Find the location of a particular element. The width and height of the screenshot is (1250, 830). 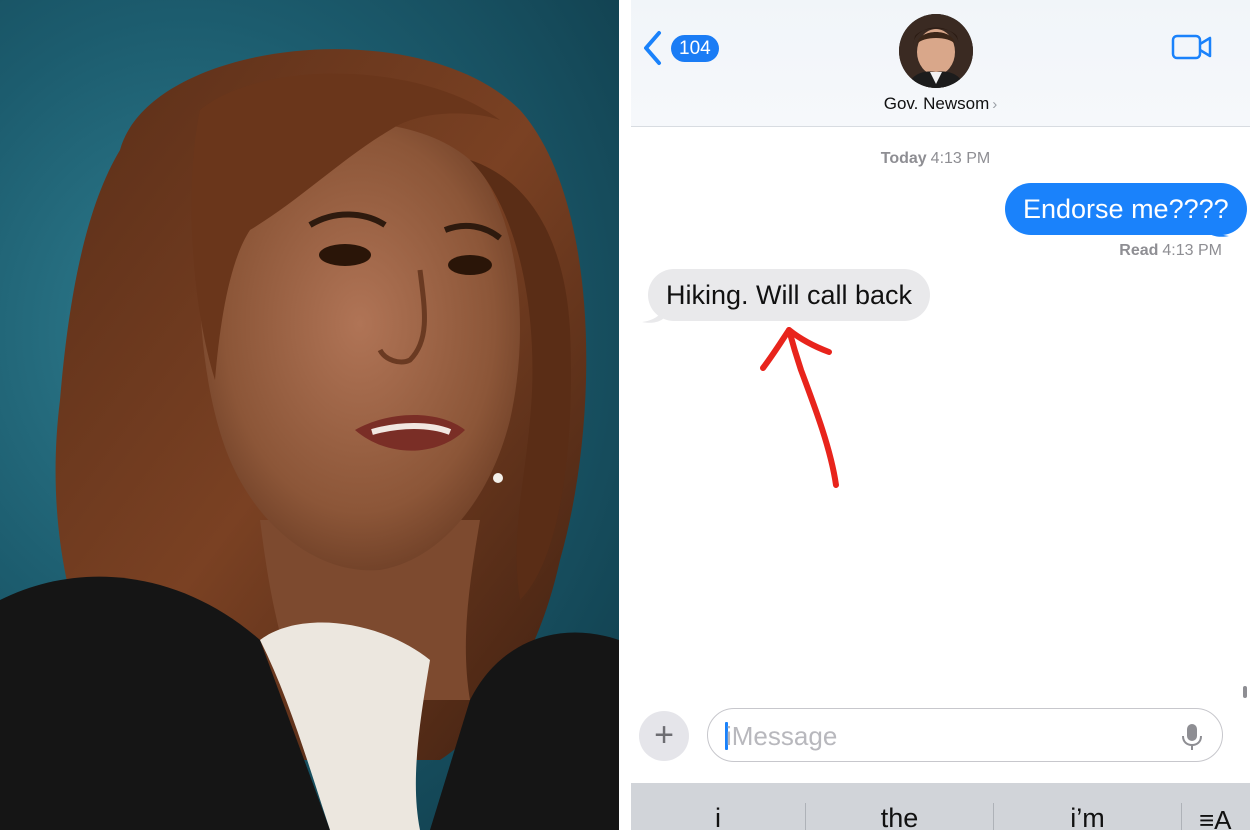

contact-avatar is located at coordinates (936, 51).